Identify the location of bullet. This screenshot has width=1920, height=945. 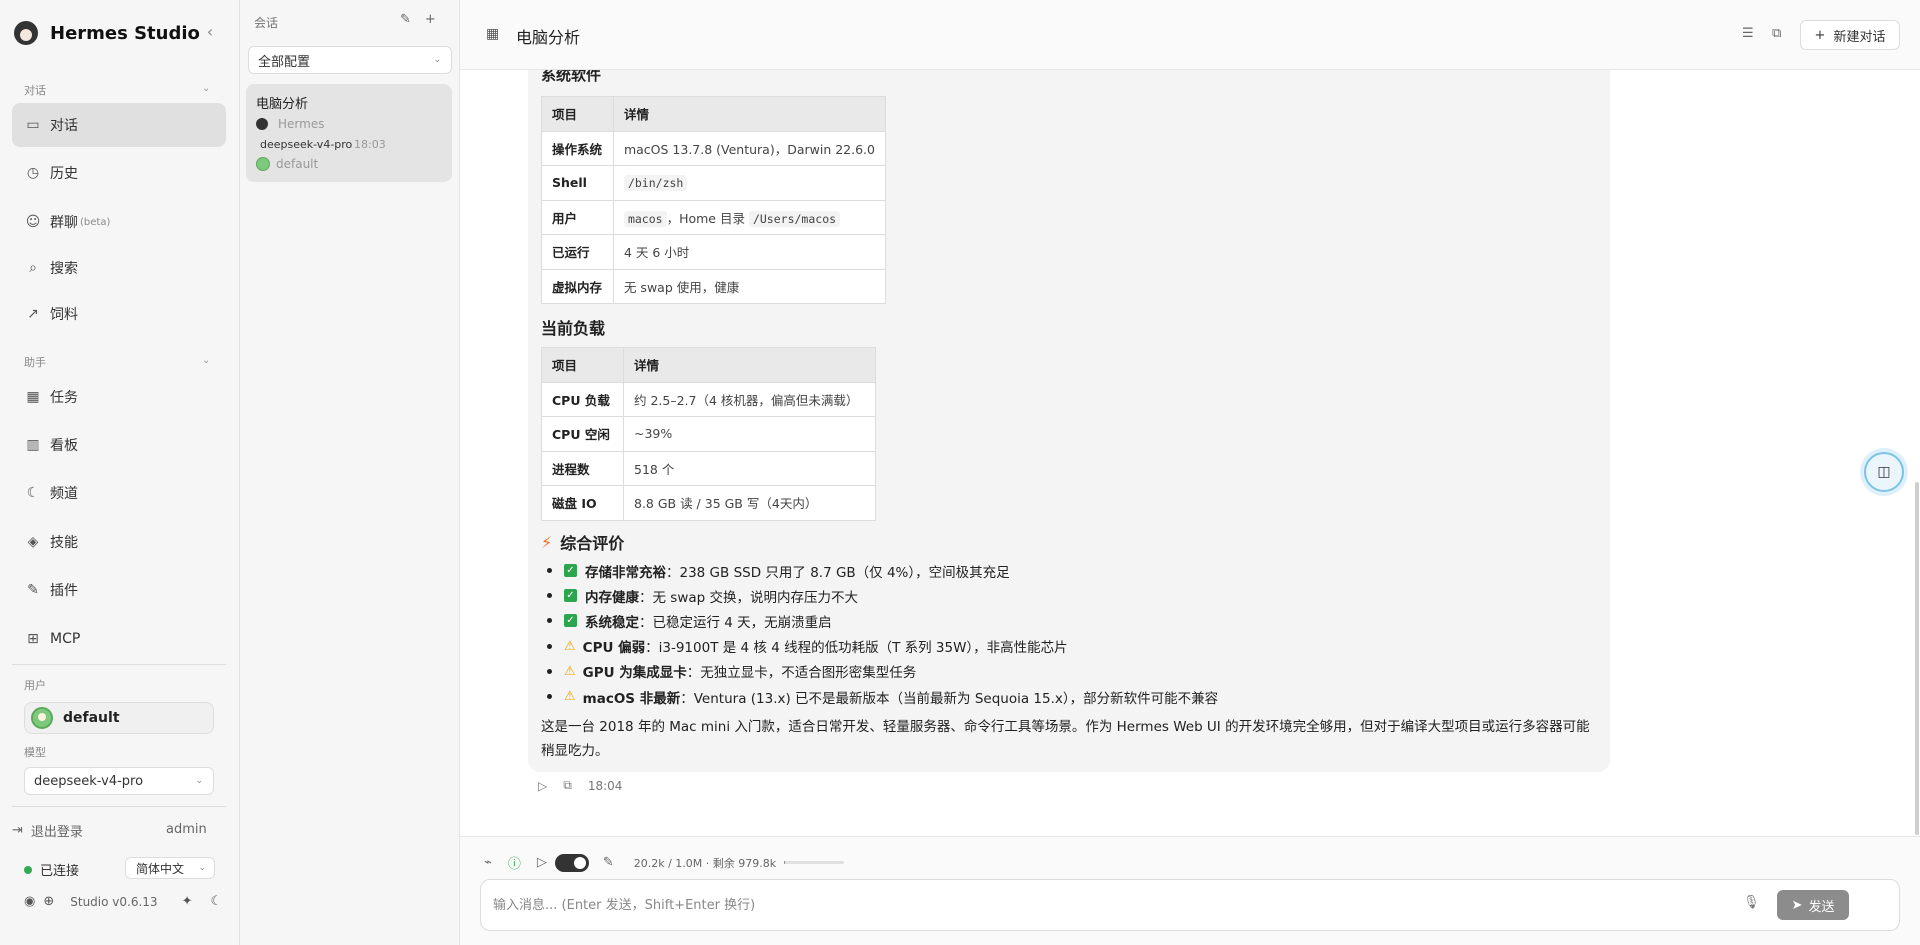
(549, 646).